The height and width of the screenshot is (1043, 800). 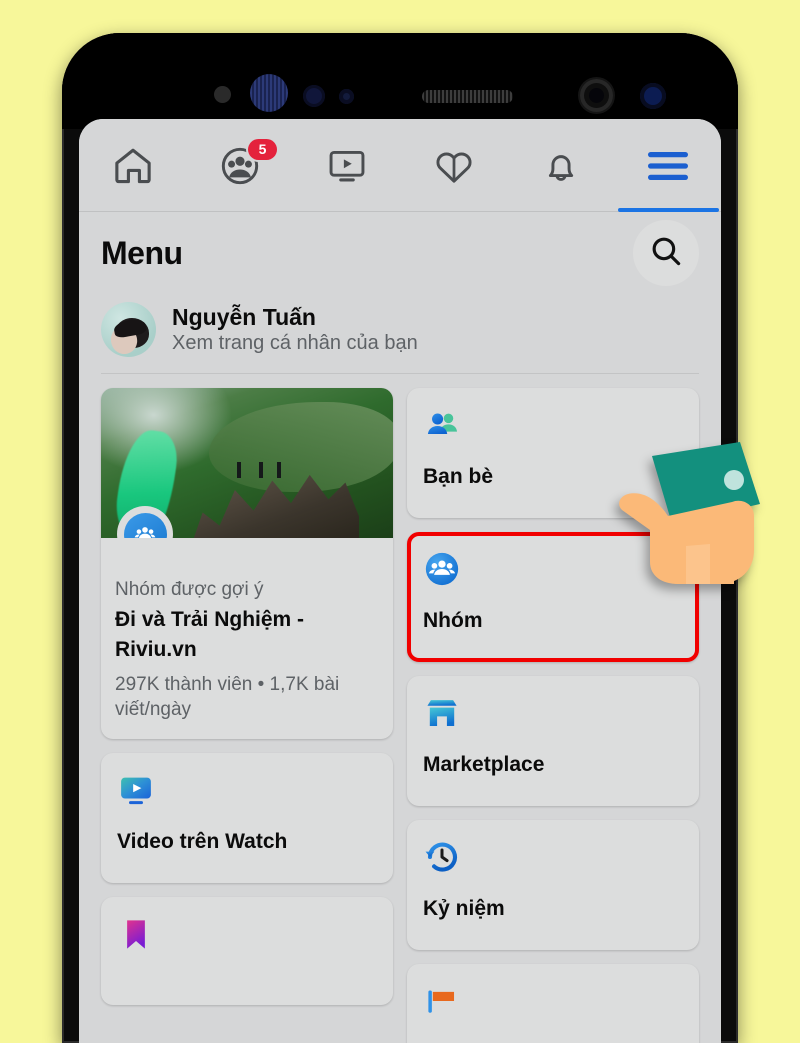 I want to click on heart-icon, so click(x=454, y=166).